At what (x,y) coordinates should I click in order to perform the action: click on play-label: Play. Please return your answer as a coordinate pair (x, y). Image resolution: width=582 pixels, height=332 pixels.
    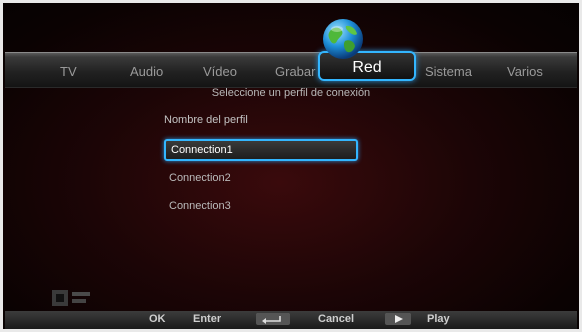
    Looking at the image, I should click on (438, 319).